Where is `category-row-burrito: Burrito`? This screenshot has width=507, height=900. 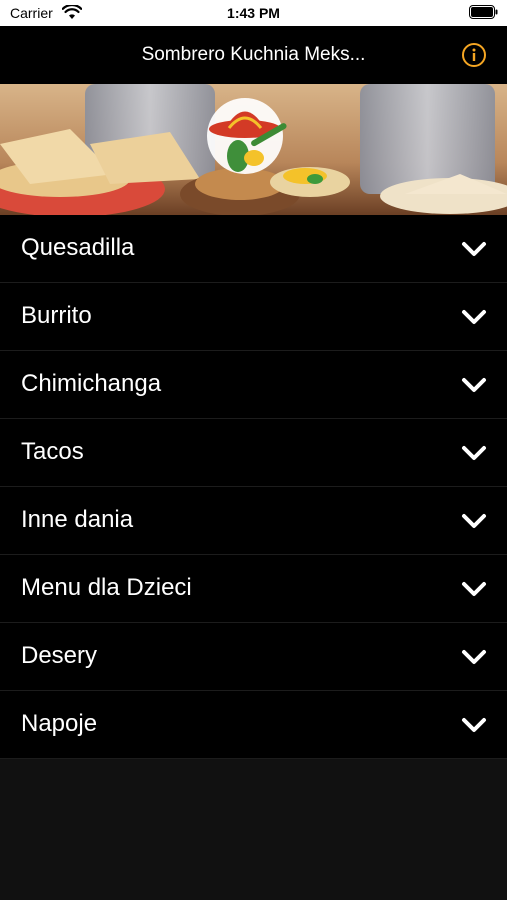 category-row-burrito: Burrito is located at coordinates (253, 317).